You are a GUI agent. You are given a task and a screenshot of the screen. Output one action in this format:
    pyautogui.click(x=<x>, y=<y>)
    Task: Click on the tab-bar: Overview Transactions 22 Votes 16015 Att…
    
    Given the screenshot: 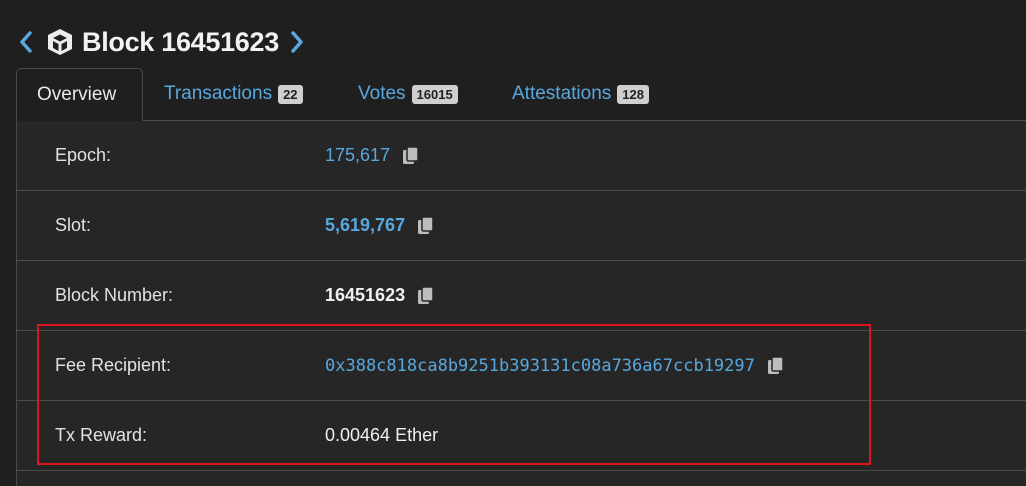 What is the action you would take?
    pyautogui.click(x=521, y=94)
    